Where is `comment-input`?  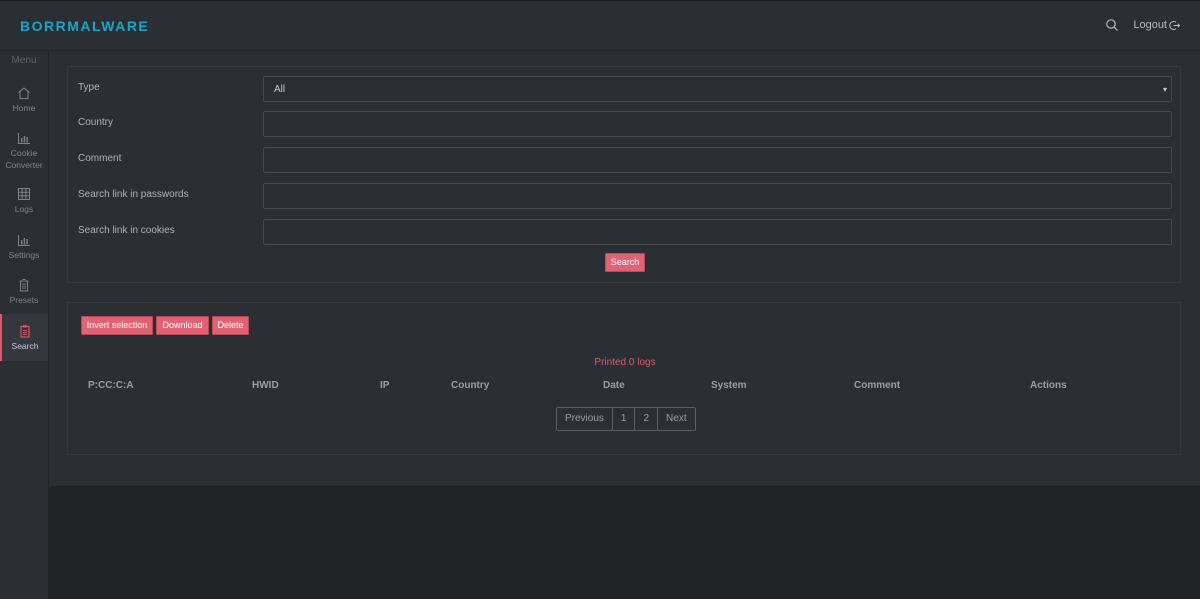 comment-input is located at coordinates (717, 160).